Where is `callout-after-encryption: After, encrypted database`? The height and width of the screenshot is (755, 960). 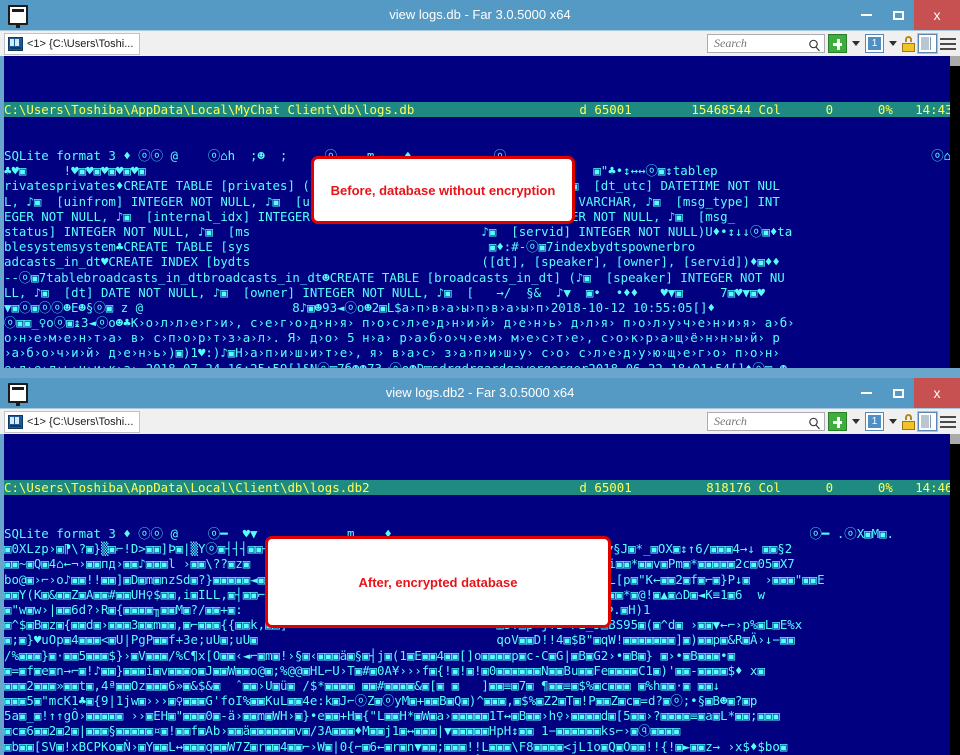 callout-after-encryption: After, encrypted database is located at coordinates (438, 582).